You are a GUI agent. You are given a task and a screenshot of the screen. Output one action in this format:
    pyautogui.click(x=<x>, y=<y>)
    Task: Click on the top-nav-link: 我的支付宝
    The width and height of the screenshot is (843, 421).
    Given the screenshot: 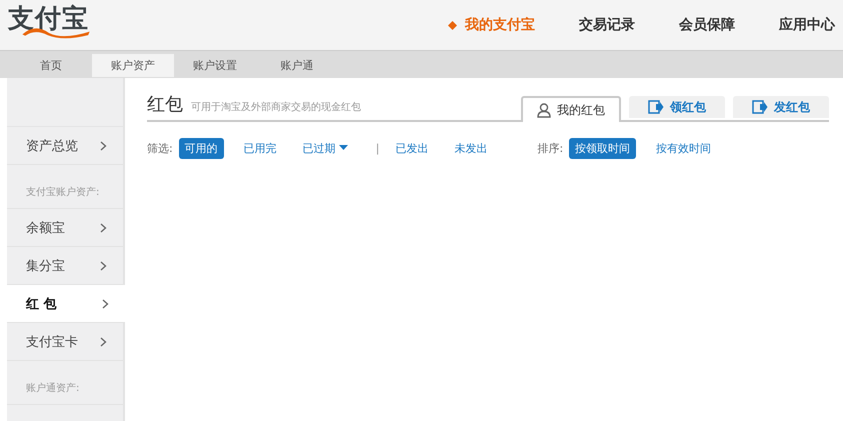 What is the action you would take?
    pyautogui.click(x=469, y=25)
    